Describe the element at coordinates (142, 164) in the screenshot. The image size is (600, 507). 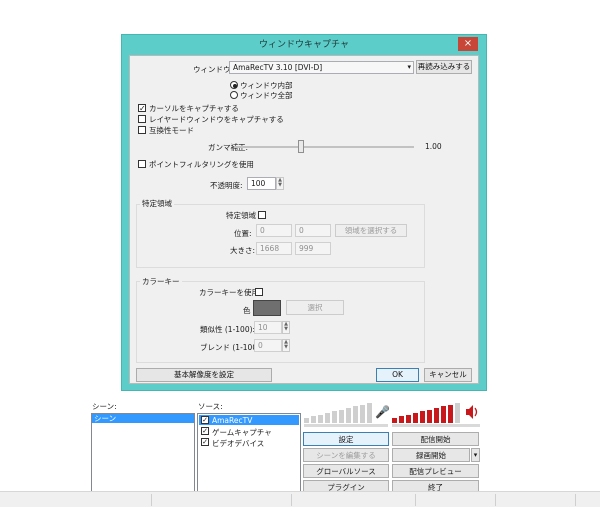
I see `point-filter-checkbox` at that location.